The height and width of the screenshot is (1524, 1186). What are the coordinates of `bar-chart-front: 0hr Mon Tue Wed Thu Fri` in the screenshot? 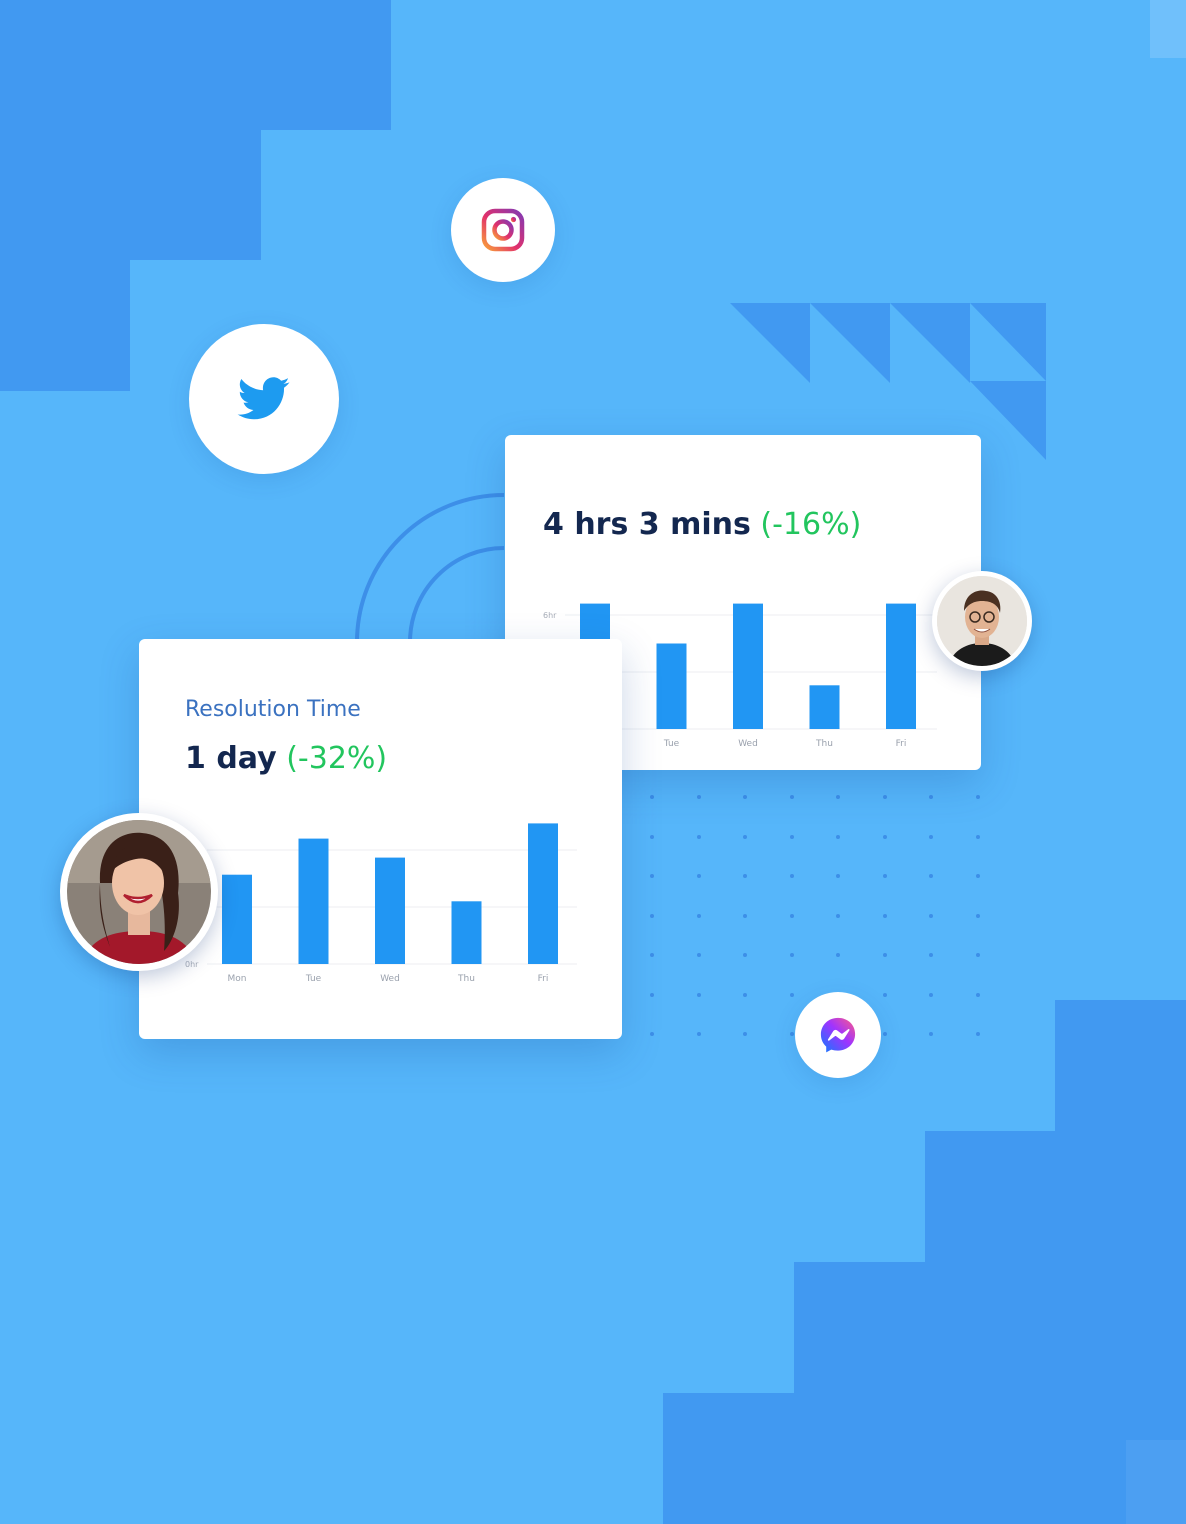 It's located at (381, 903).